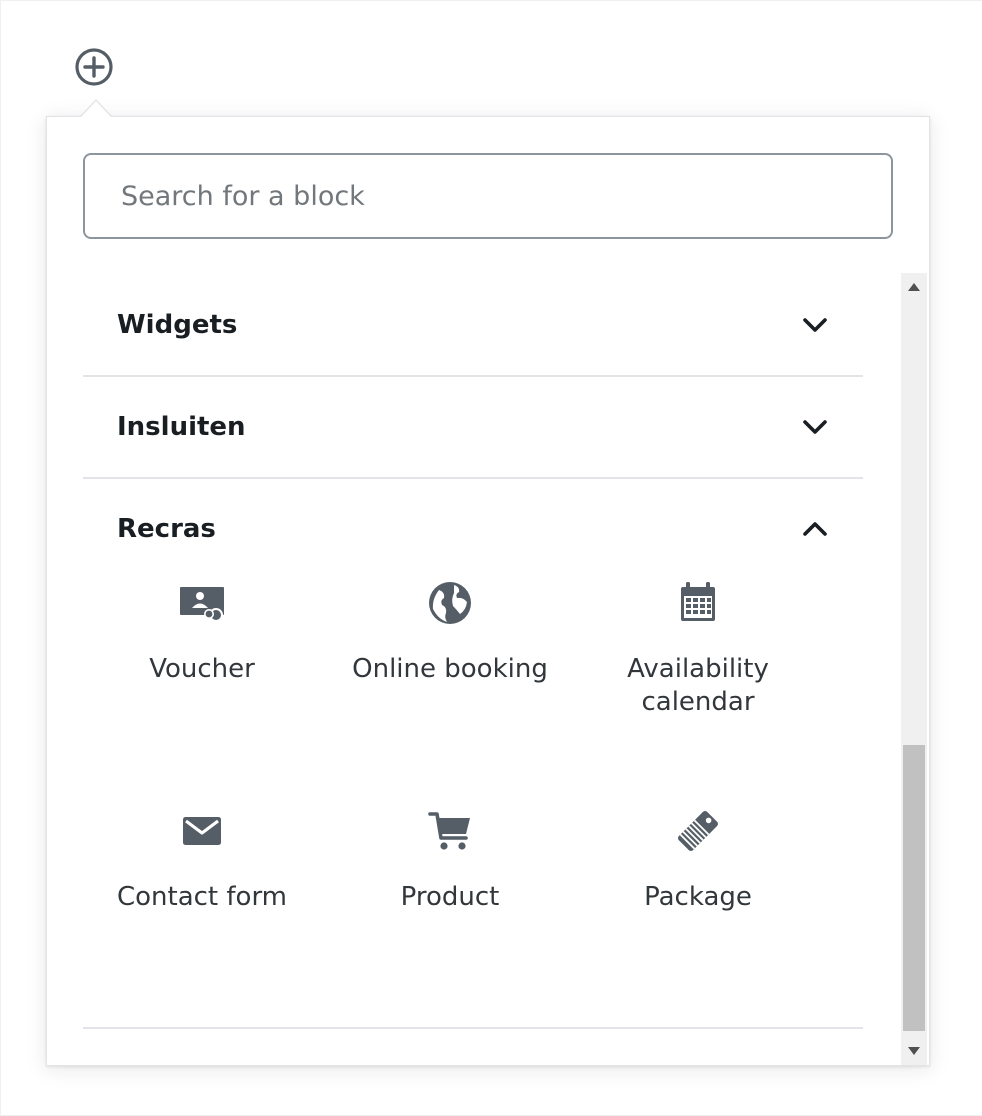 This screenshot has height=1116, width=982. Describe the element at coordinates (450, 669) in the screenshot. I see `block-label: Online booking` at that location.